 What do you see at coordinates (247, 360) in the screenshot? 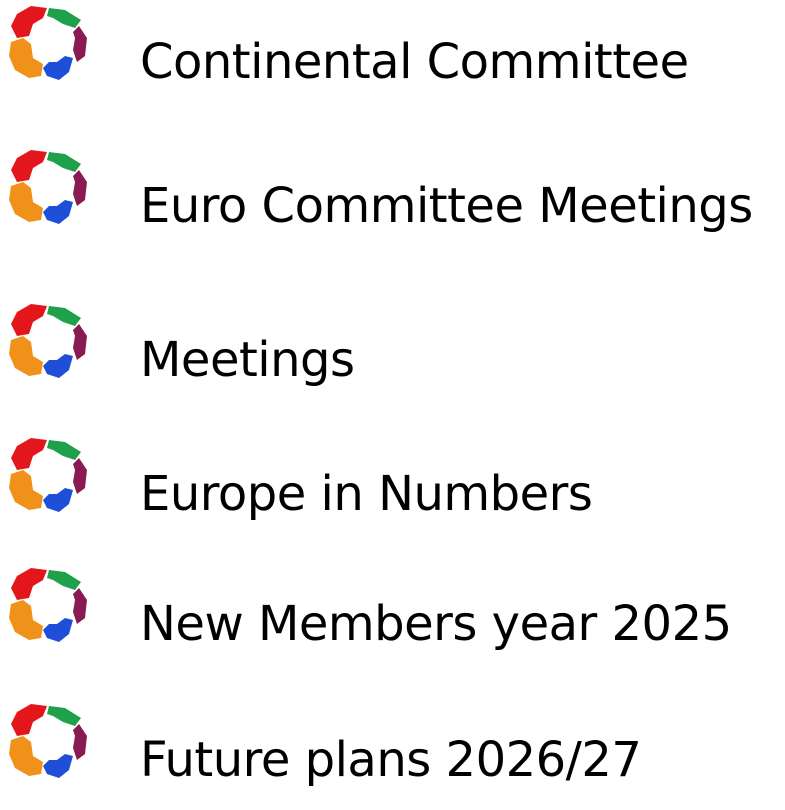
I see `menu-item-label: Meetings` at bounding box center [247, 360].